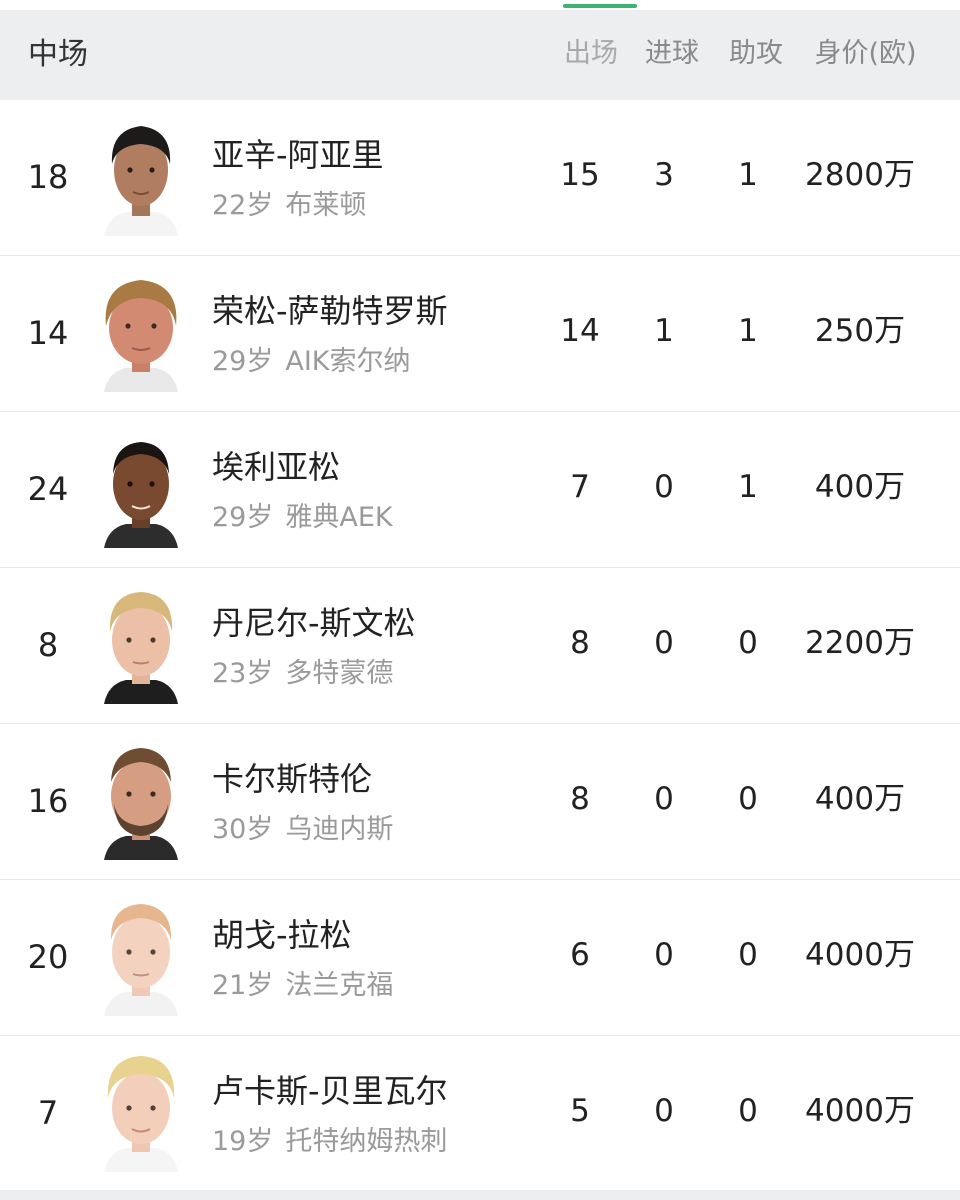 The image size is (960, 1200). What do you see at coordinates (480, 5) in the screenshot?
I see `top-strip` at bounding box center [480, 5].